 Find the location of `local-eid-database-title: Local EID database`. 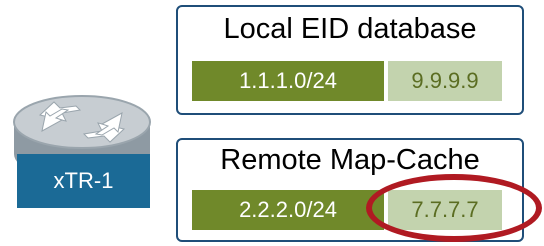

local-eid-database-title: Local EID database is located at coordinates (350, 29).